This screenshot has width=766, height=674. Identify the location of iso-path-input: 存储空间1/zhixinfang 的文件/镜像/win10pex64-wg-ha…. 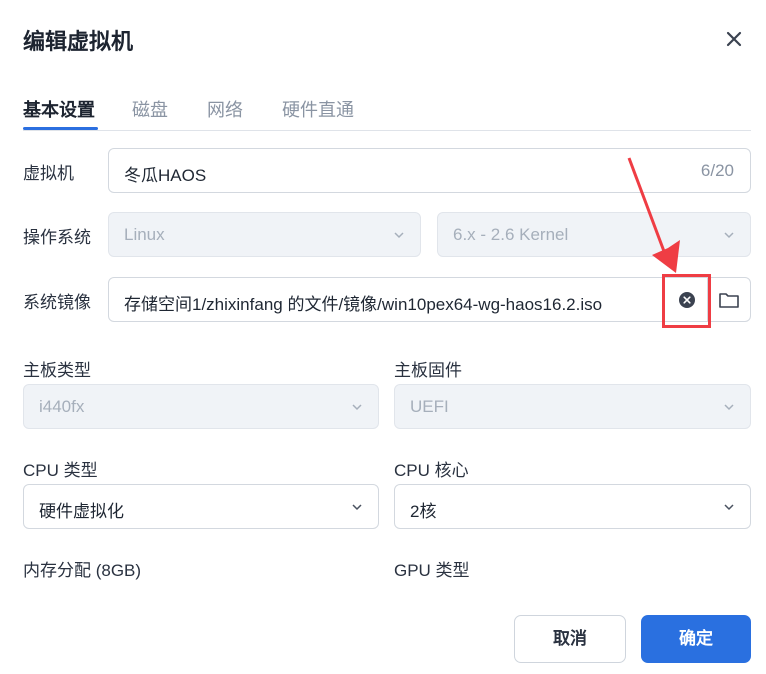
(429, 299).